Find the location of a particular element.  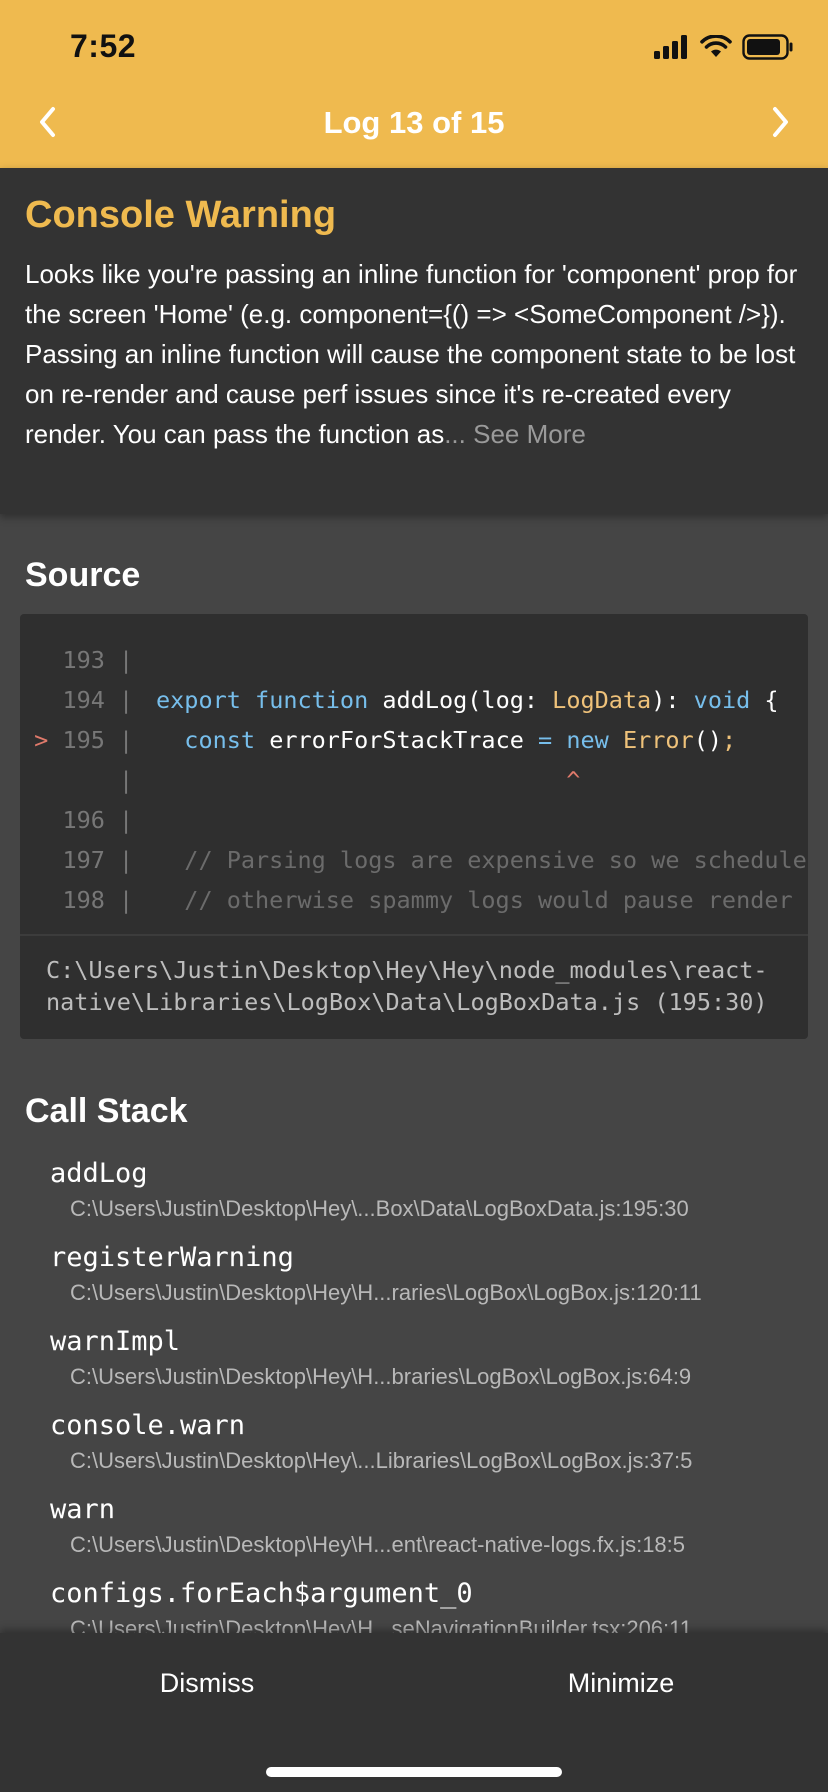

call-stack-heading: Call Stack is located at coordinates (106, 1111).